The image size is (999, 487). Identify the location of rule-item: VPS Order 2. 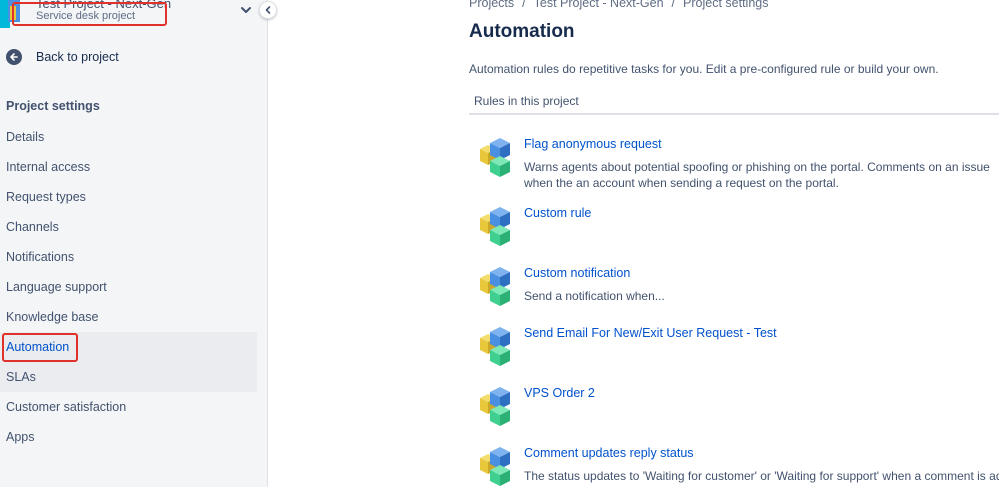
(738, 406).